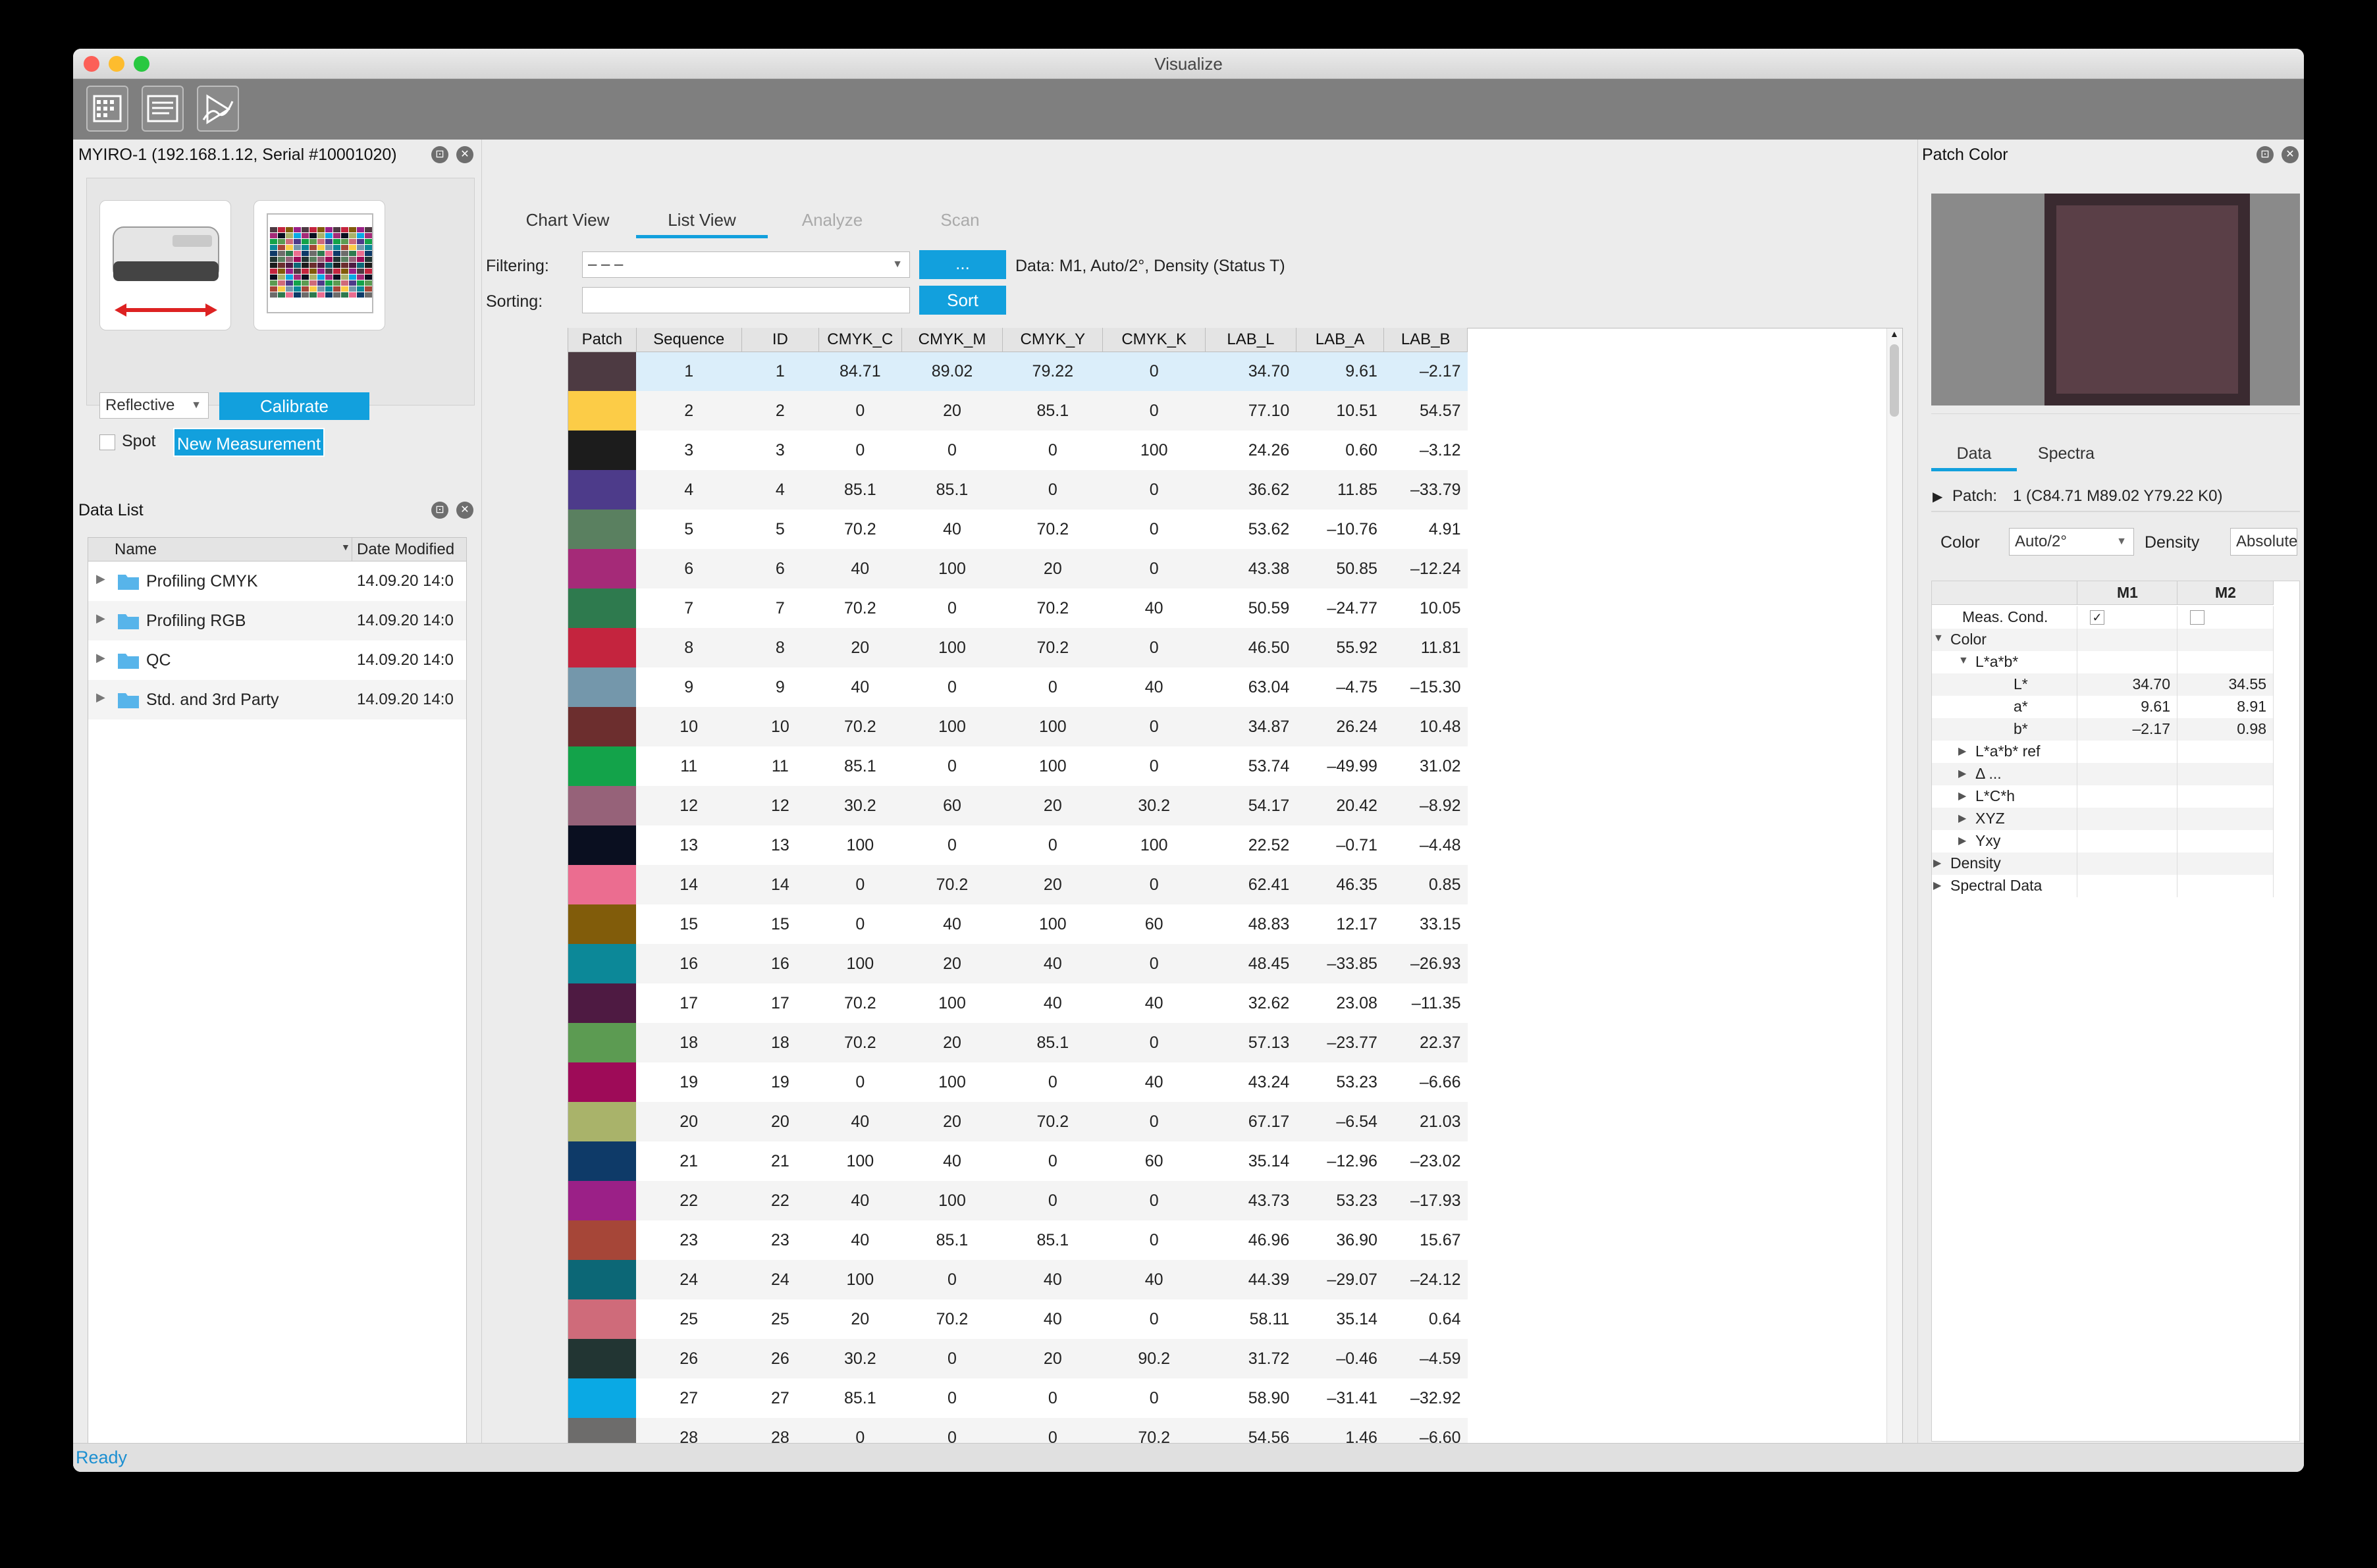 This screenshot has width=2377, height=1568. Describe the element at coordinates (277, 699) in the screenshot. I see `list-item: ▶ Std. and 3rd Party 14.09.20 14:0` at that location.